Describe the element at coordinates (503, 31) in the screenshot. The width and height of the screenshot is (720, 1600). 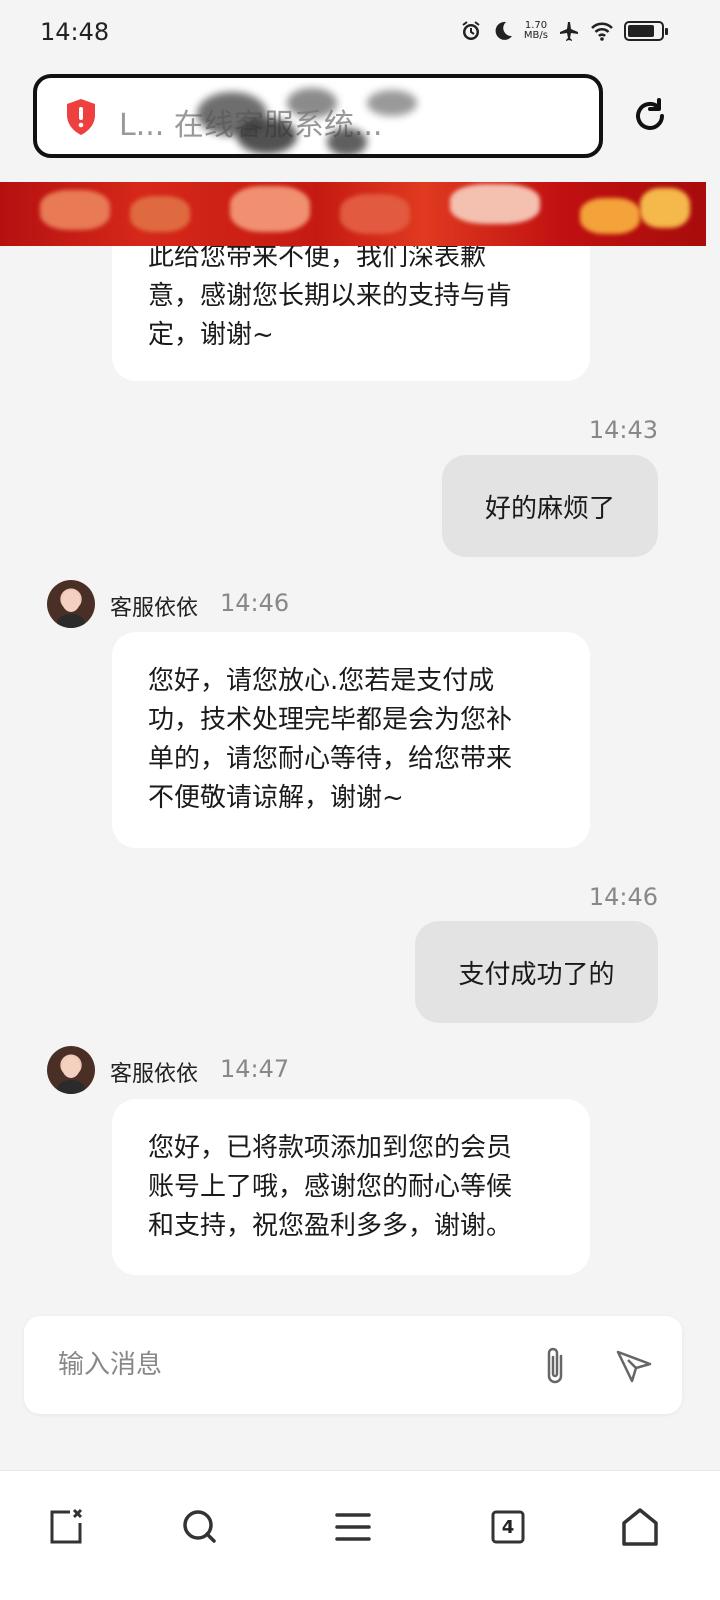
I see `moon-icon` at that location.